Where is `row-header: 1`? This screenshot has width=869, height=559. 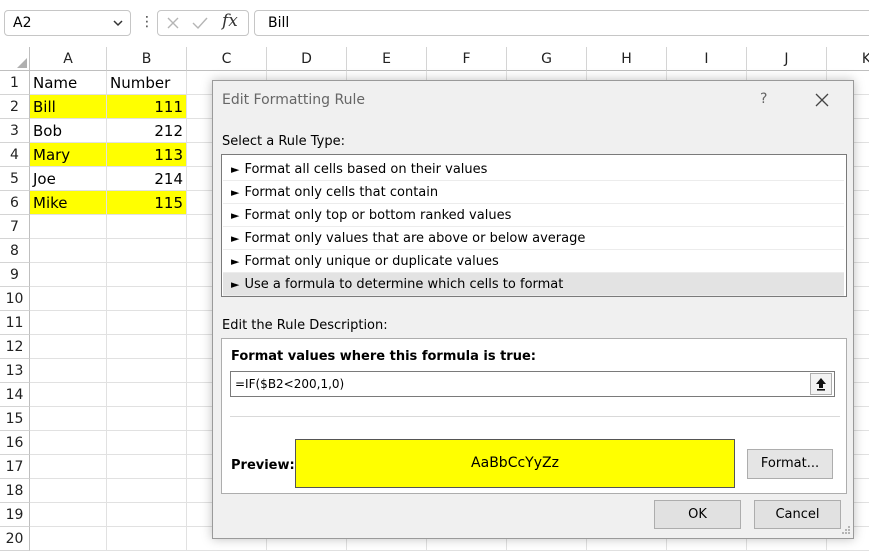
row-header: 1 is located at coordinates (15, 83).